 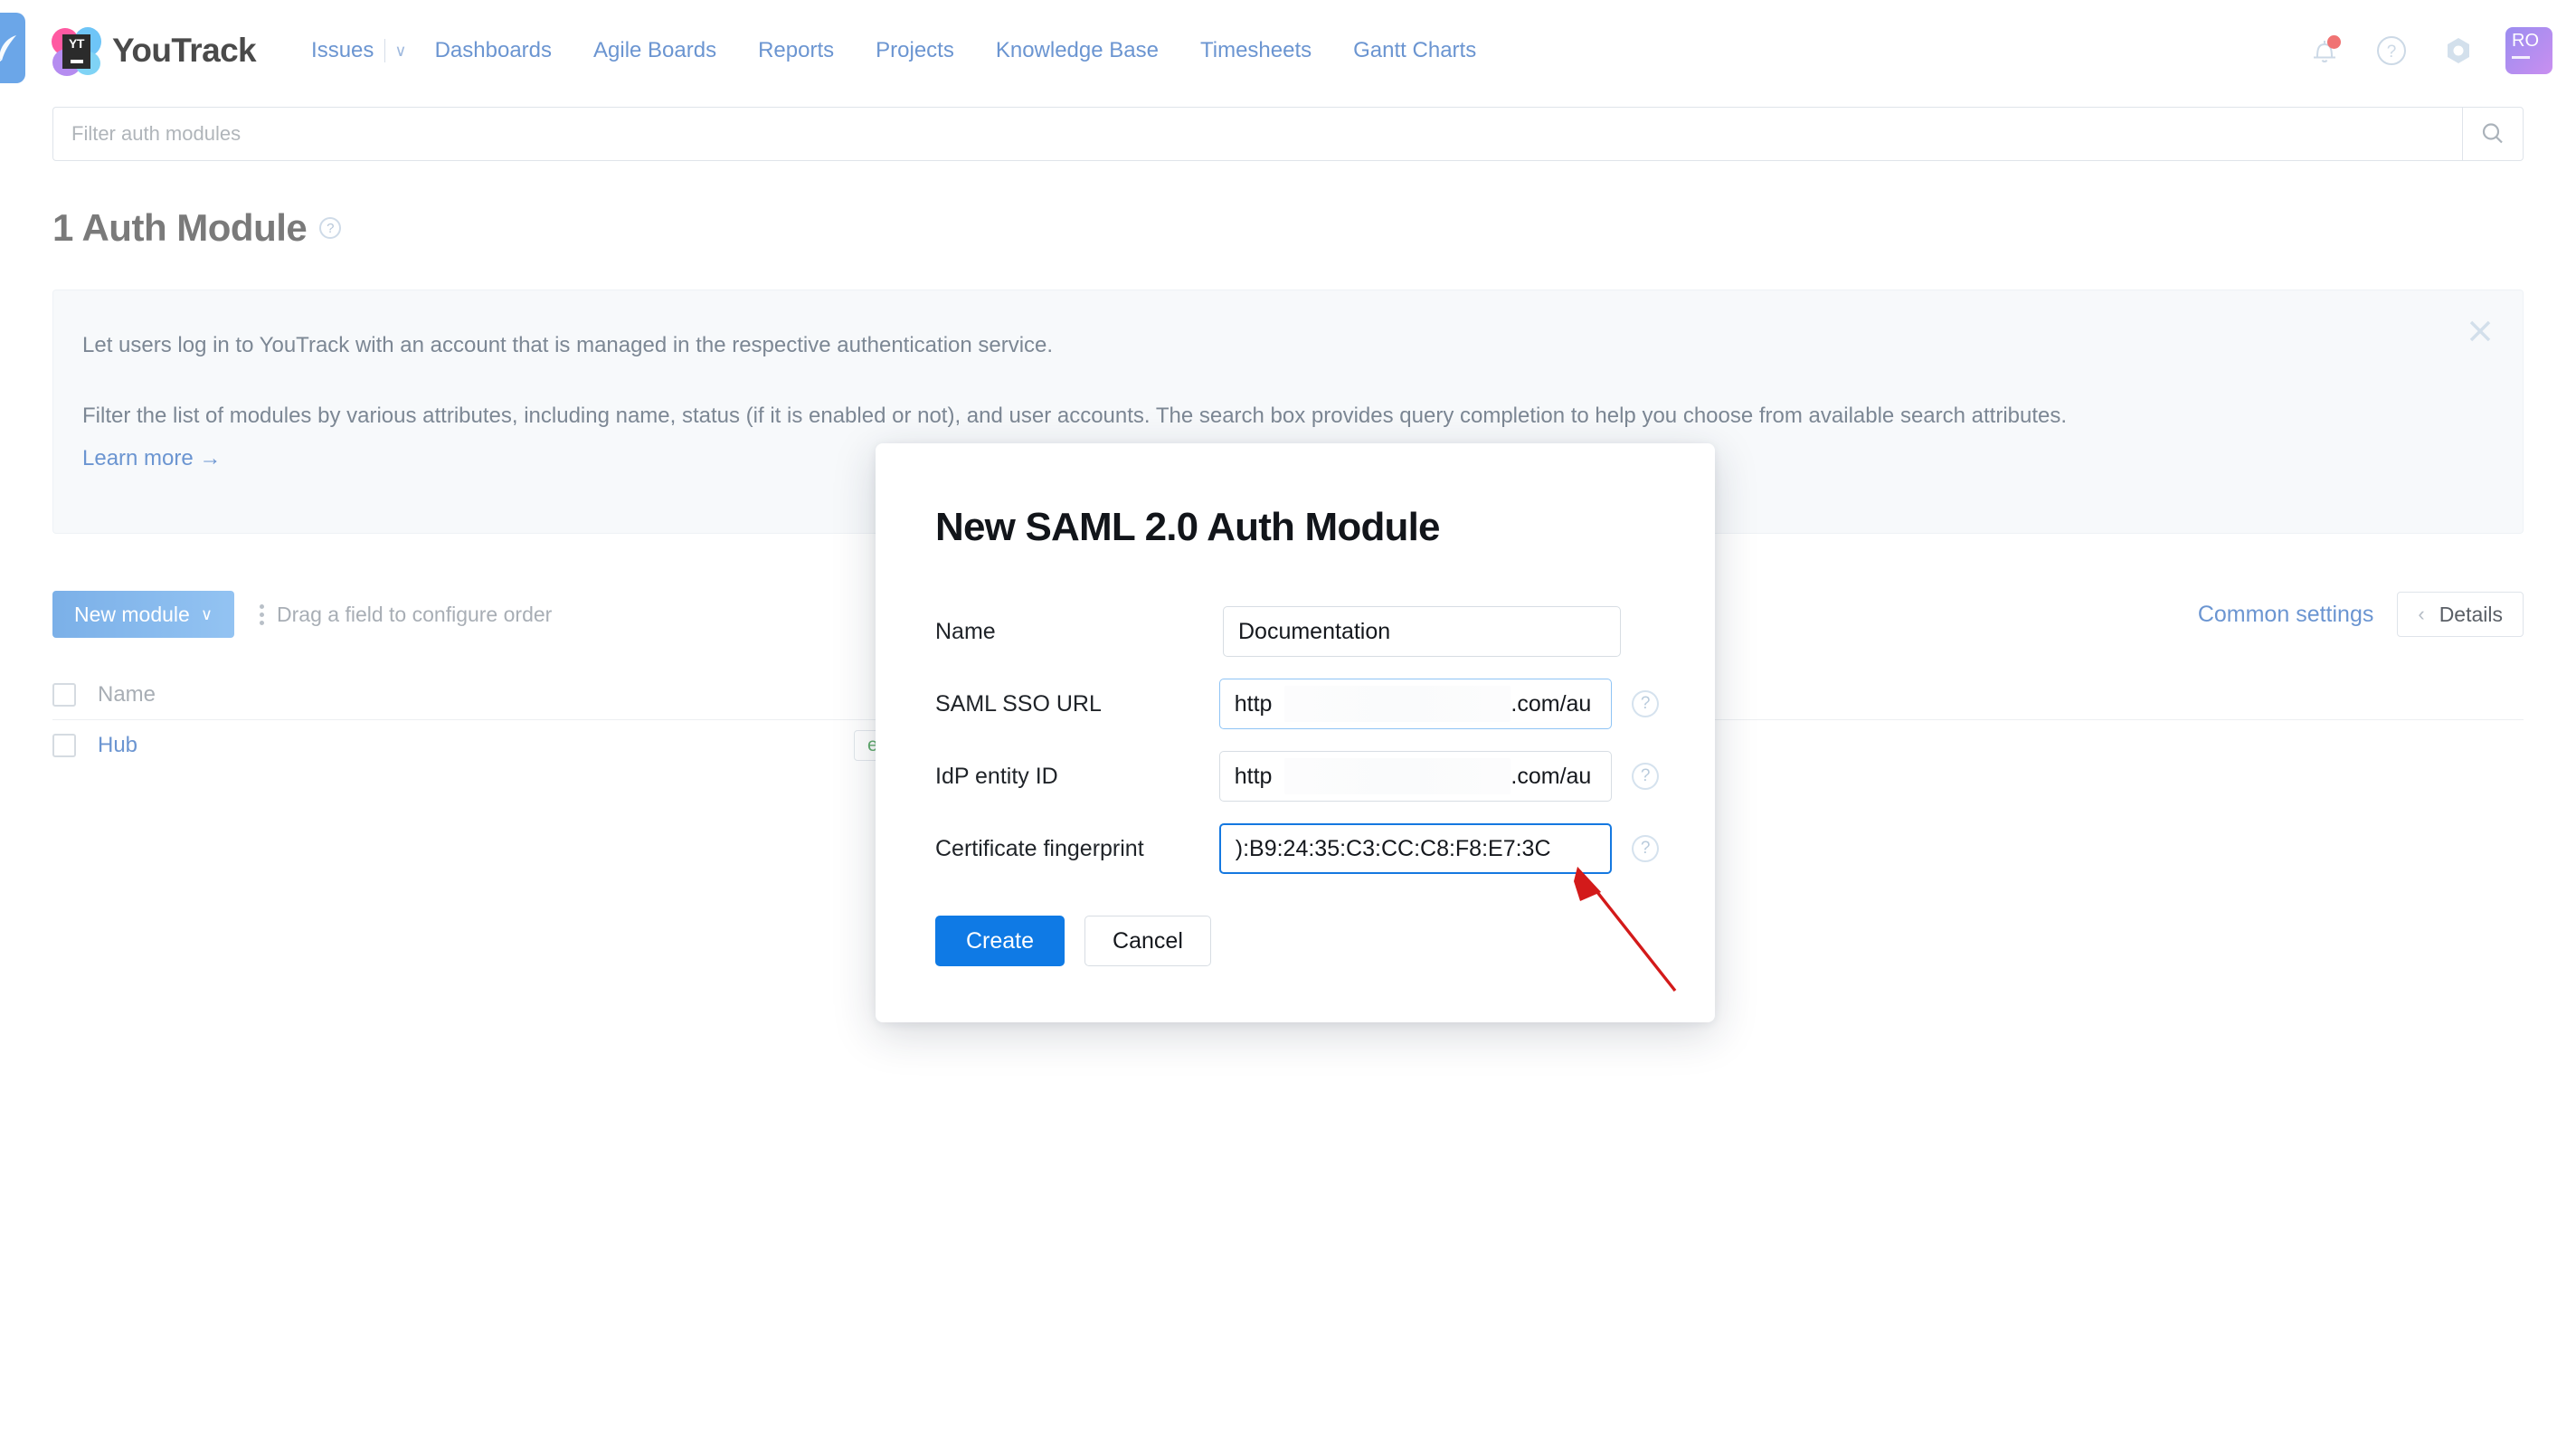 I want to click on dialog-title: New SAML 2.0 Auth Module, so click(x=1188, y=527).